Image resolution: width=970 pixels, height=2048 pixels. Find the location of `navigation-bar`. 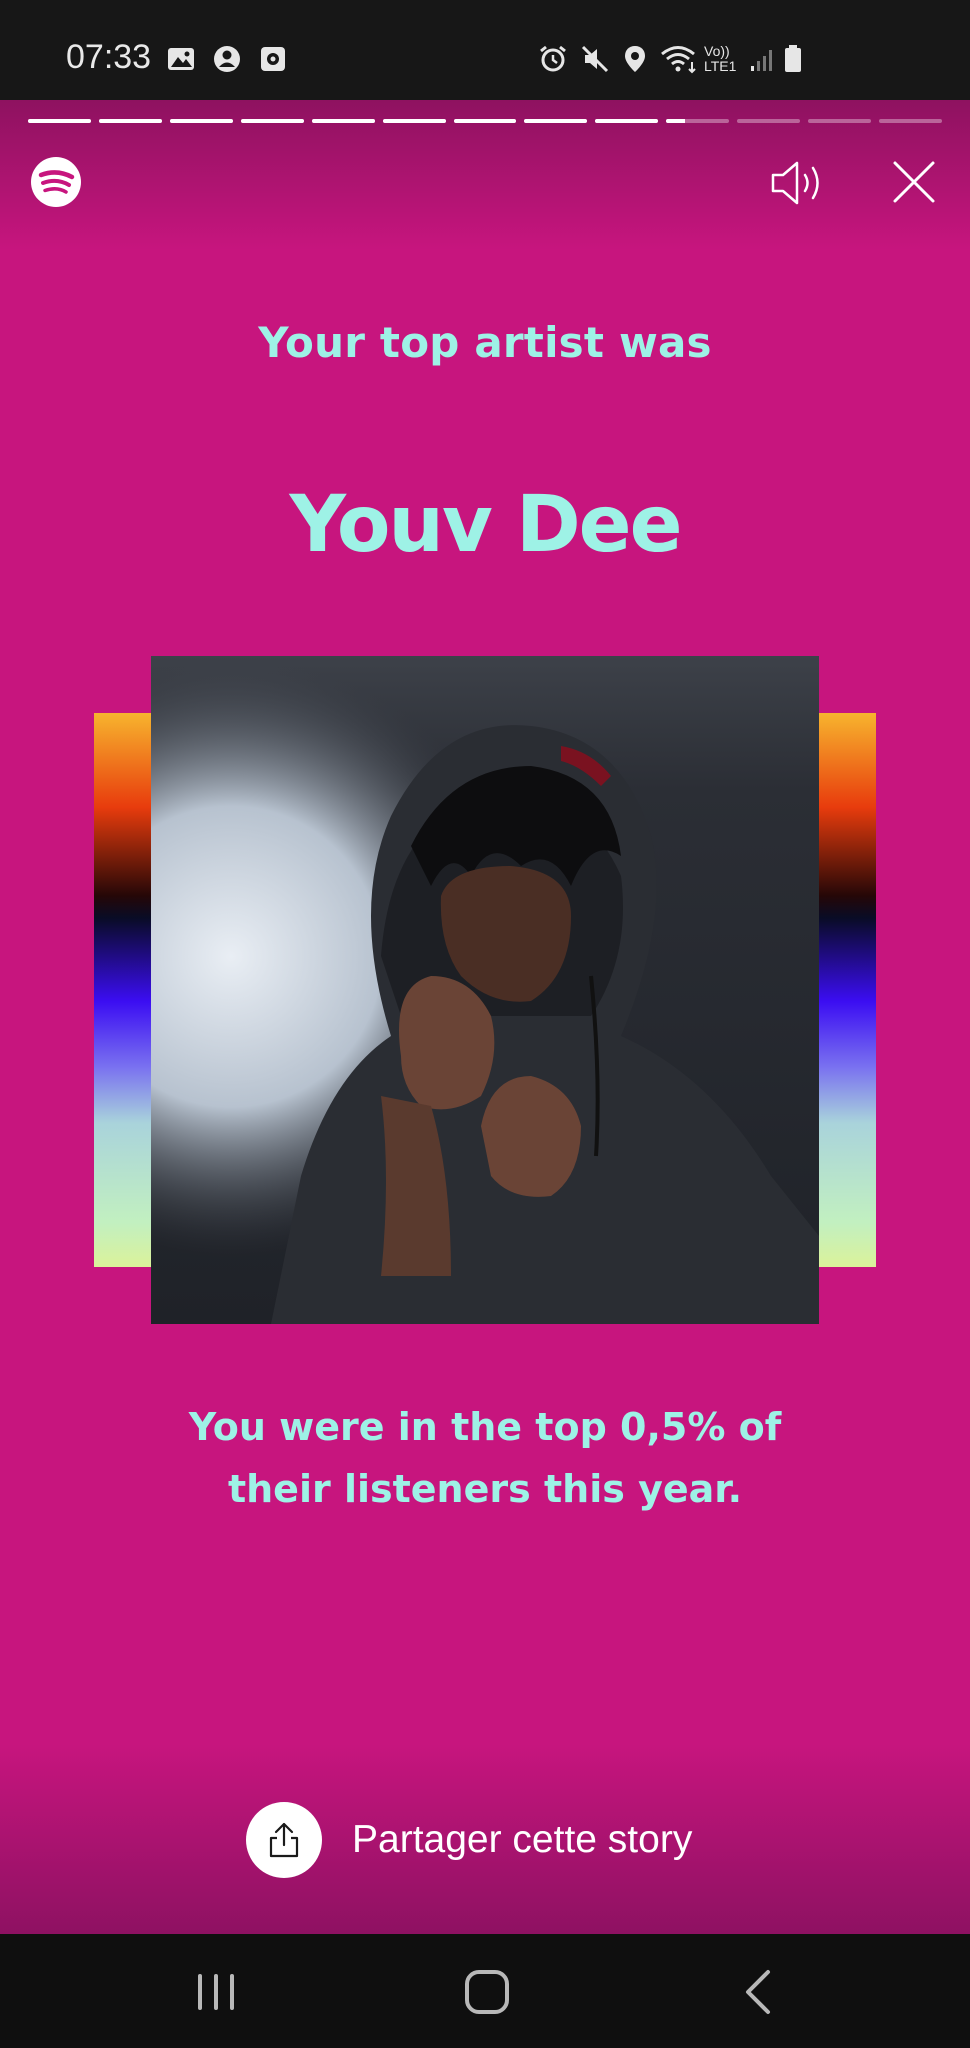

navigation-bar is located at coordinates (485, 1991).